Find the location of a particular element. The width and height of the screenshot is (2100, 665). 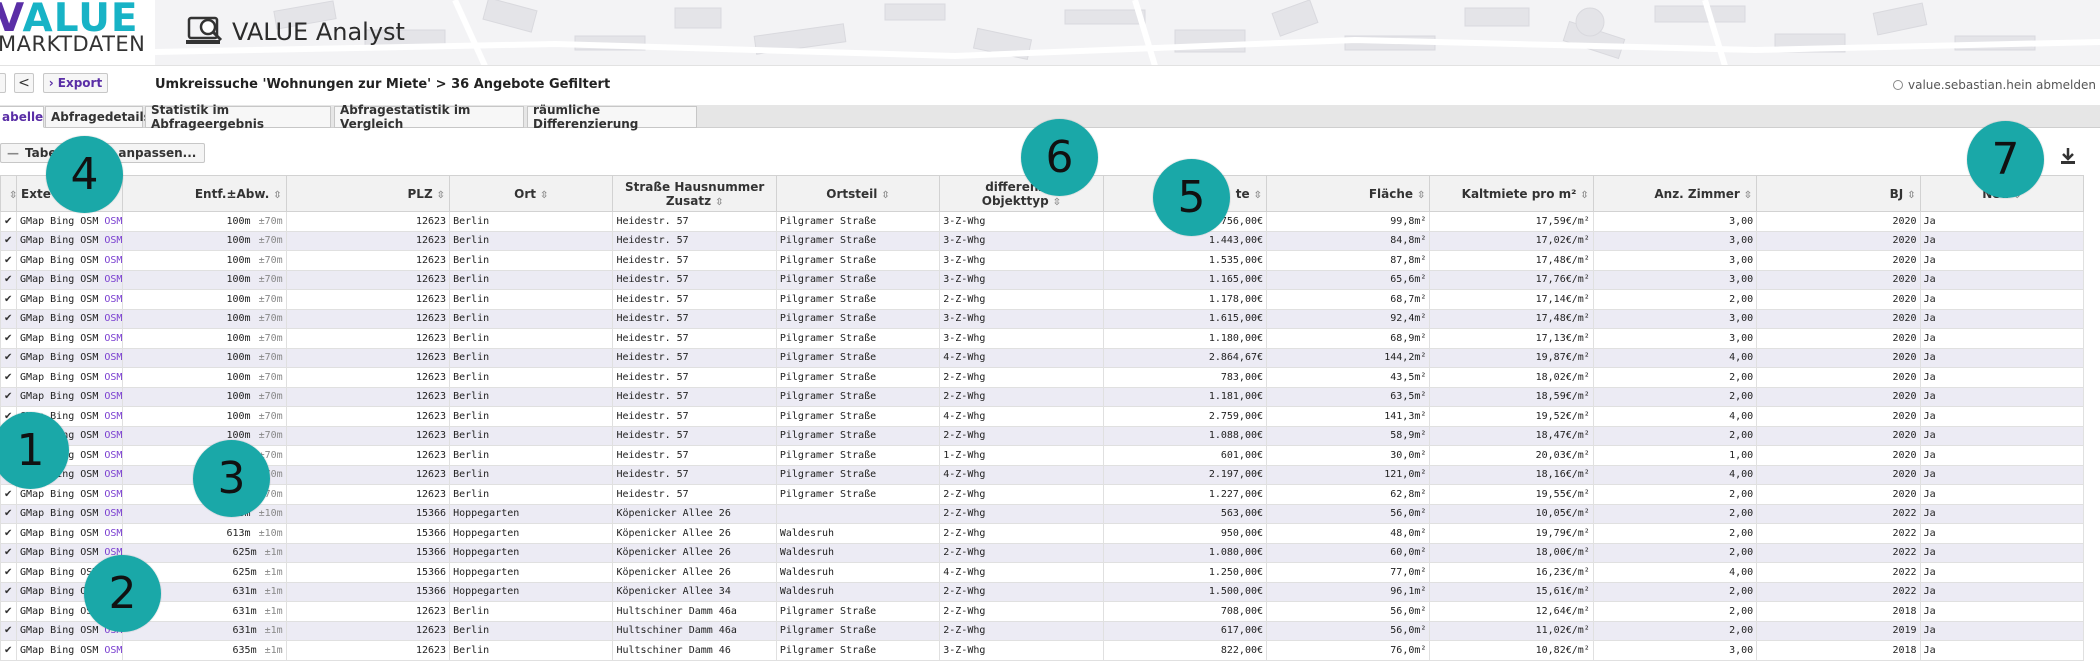

user-logout: value.sebastian.hein abmelden is located at coordinates (1994, 85).